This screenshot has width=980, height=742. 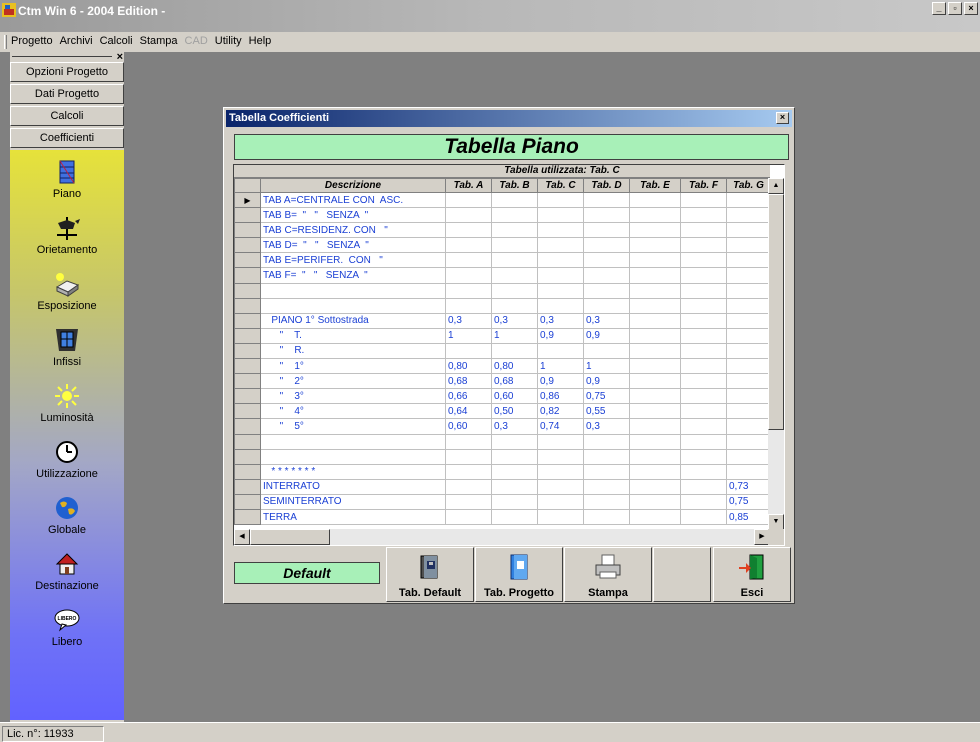 What do you see at coordinates (502, 215) in the screenshot?
I see `table-row: TAB B= " " SENZA "` at bounding box center [502, 215].